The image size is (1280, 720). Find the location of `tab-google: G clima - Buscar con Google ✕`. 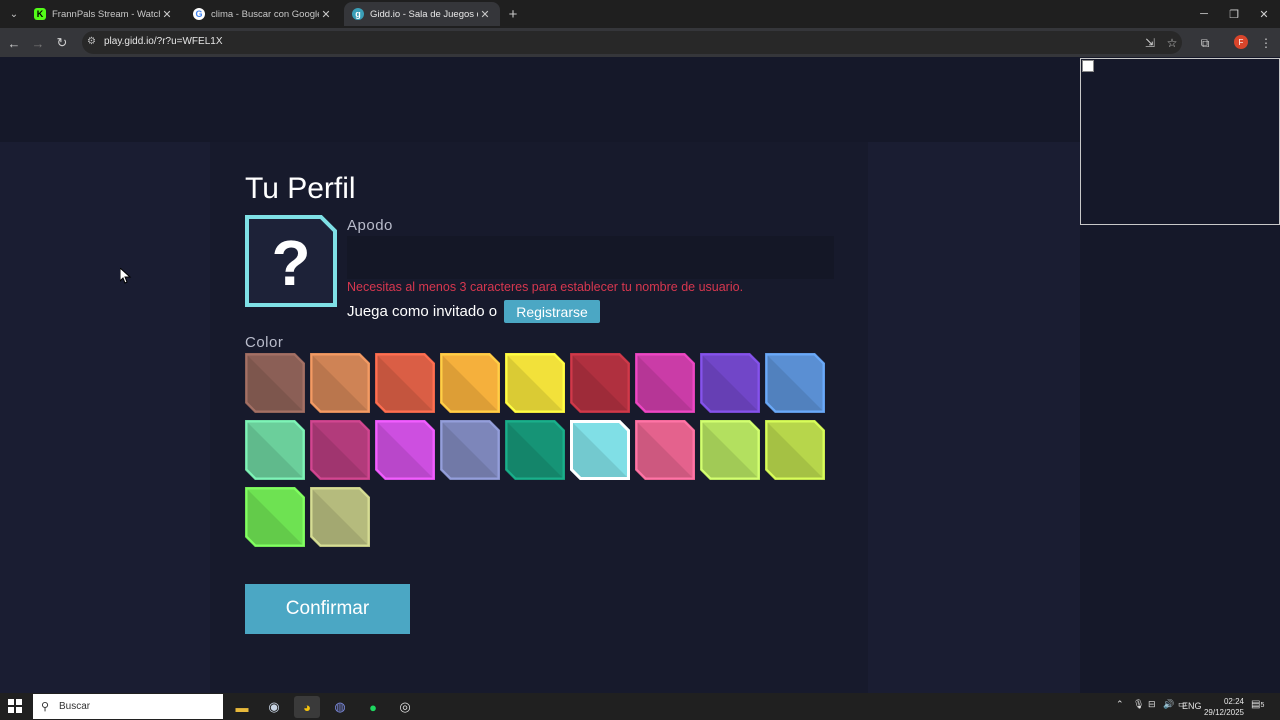

tab-google: G clima - Buscar con Google ✕ is located at coordinates (263, 14).